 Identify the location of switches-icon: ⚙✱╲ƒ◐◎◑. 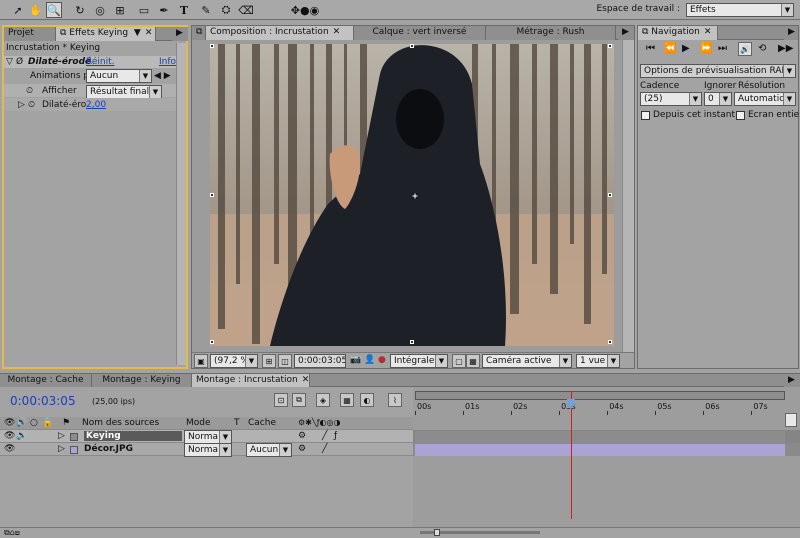
(319, 422).